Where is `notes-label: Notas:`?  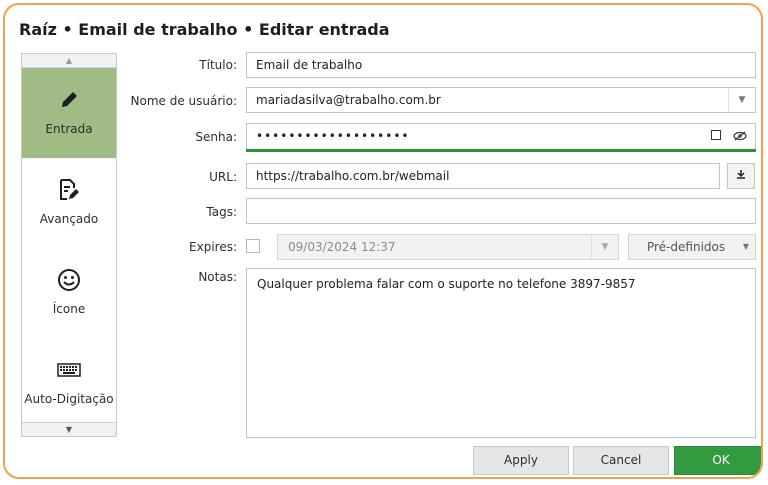
notes-label: Notas: is located at coordinates (217, 277).